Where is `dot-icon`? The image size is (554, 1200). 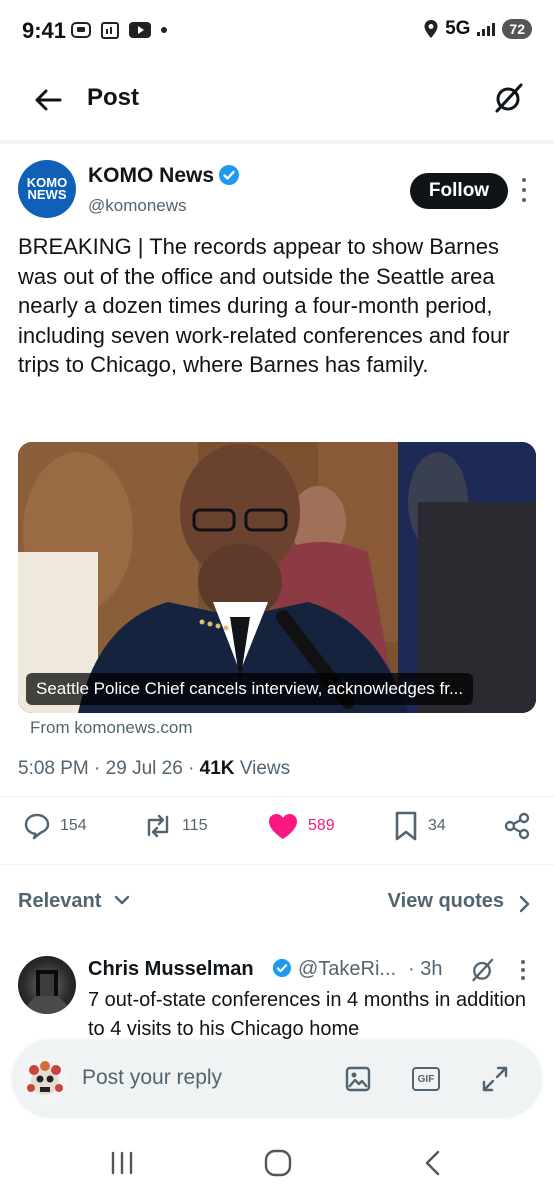
dot-icon is located at coordinates (164, 30).